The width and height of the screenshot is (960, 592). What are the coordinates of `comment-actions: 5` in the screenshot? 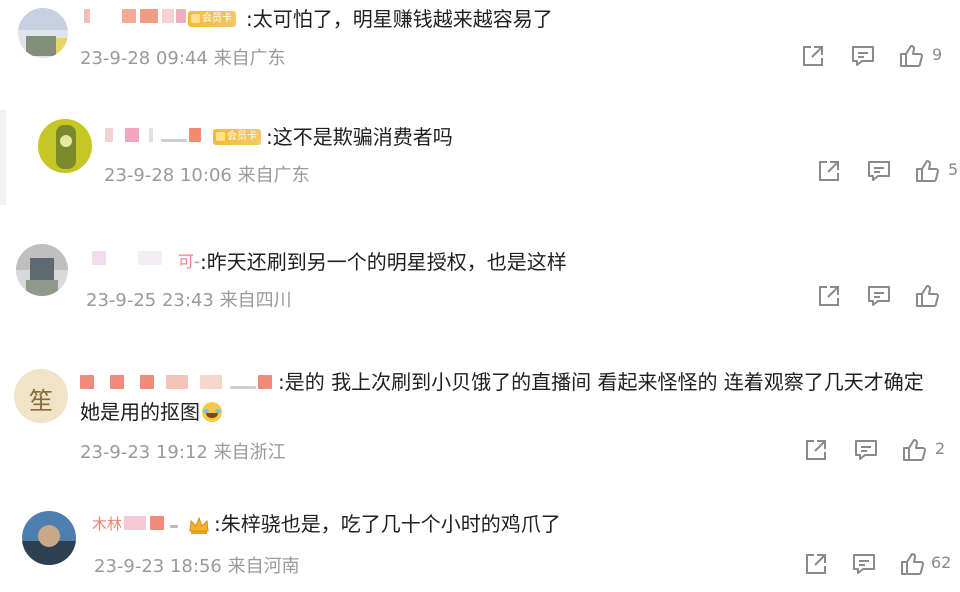 It's located at (888, 171).